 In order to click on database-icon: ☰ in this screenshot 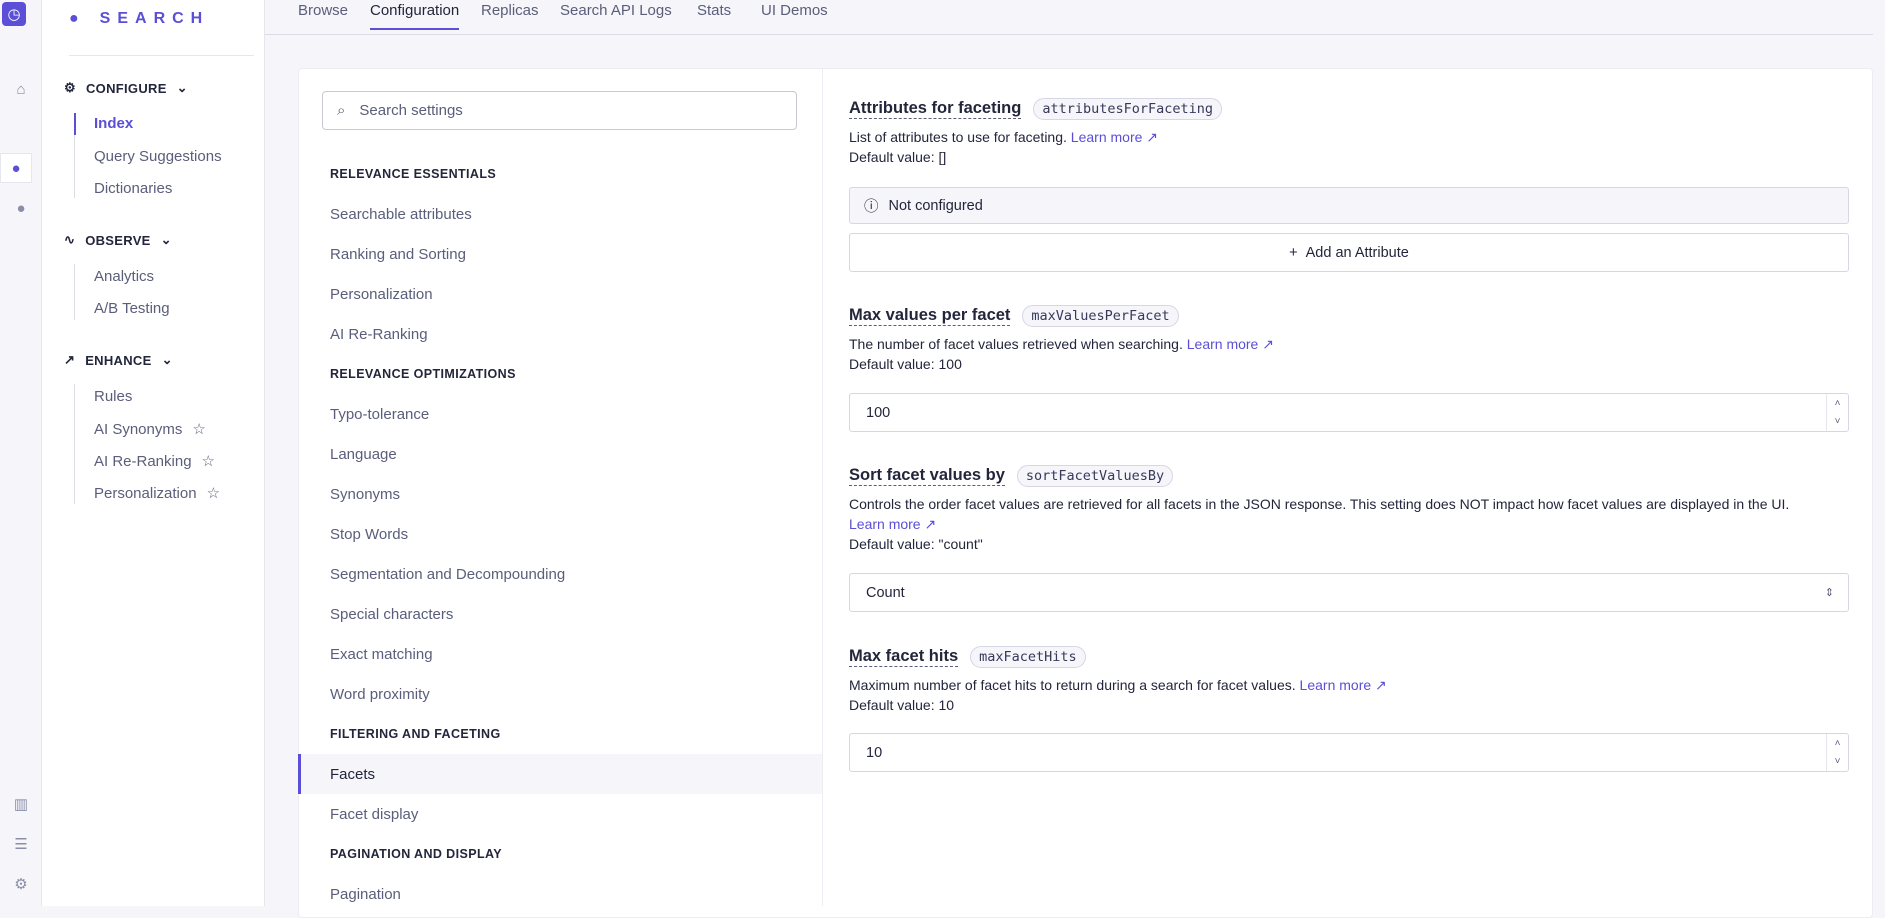, I will do `click(21, 844)`.